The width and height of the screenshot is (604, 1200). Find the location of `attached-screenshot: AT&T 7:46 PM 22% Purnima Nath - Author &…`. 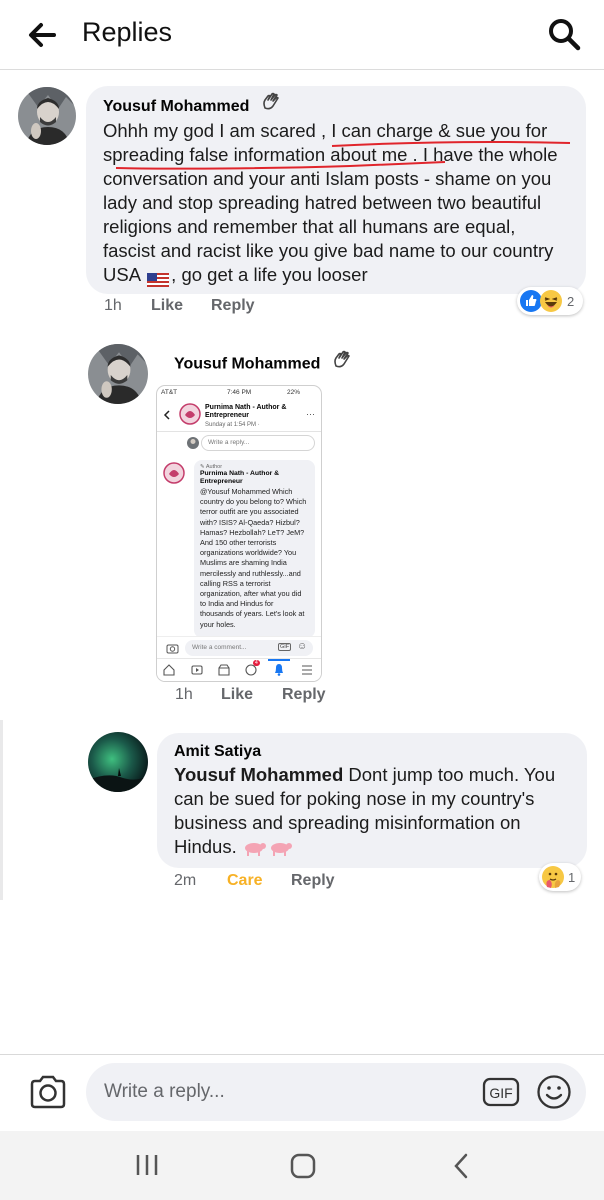

attached-screenshot: AT&T 7:46 PM 22% Purnima Nath - Author &… is located at coordinates (239, 533).